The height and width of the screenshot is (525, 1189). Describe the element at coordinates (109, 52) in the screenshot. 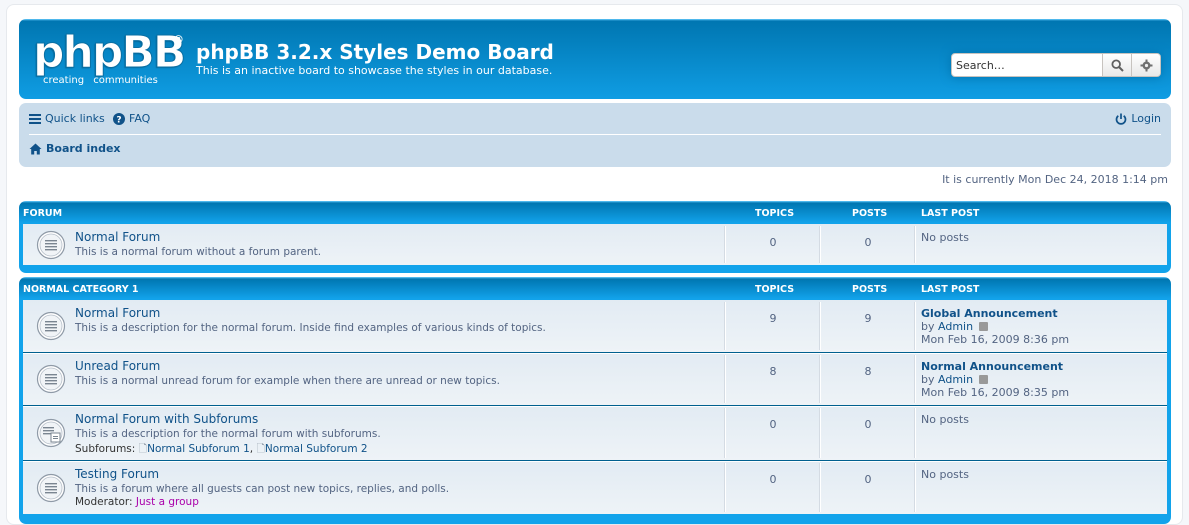

I see `logo-text: phpBB` at that location.